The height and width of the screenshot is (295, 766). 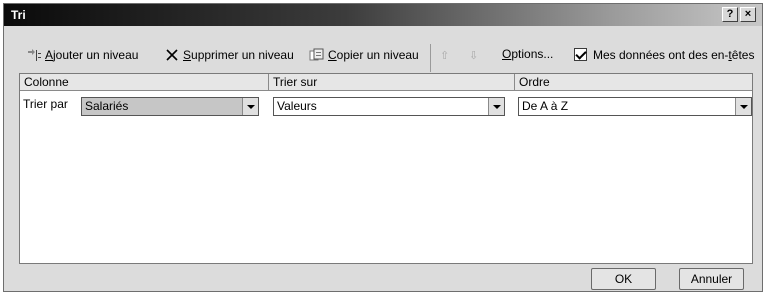 What do you see at coordinates (316, 54) in the screenshot?
I see `copy-icon` at bounding box center [316, 54].